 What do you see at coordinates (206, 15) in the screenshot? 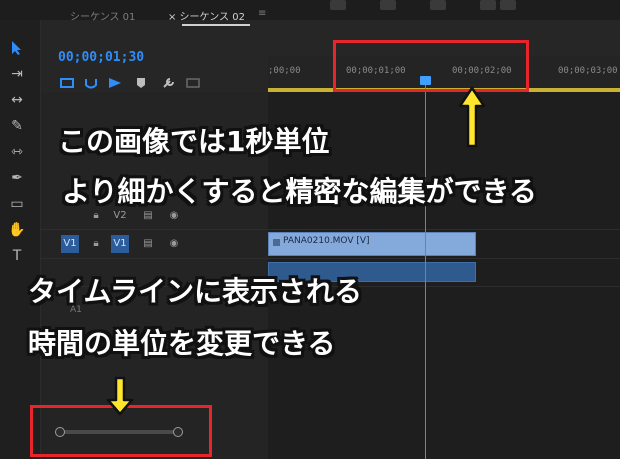
I see `tab-sequence-02: × シーケンス 02` at bounding box center [206, 15].